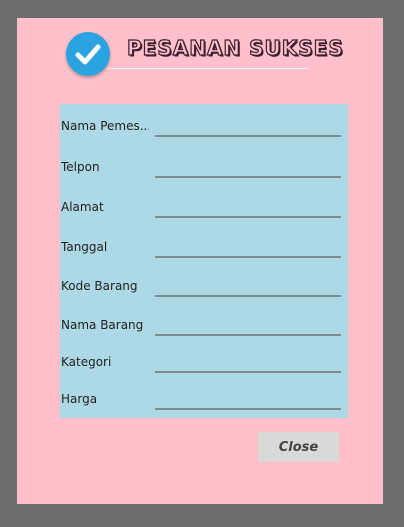 This screenshot has height=527, width=404. Describe the element at coordinates (204, 288) in the screenshot. I see `field-row-kode-barang: Kode Barang` at that location.